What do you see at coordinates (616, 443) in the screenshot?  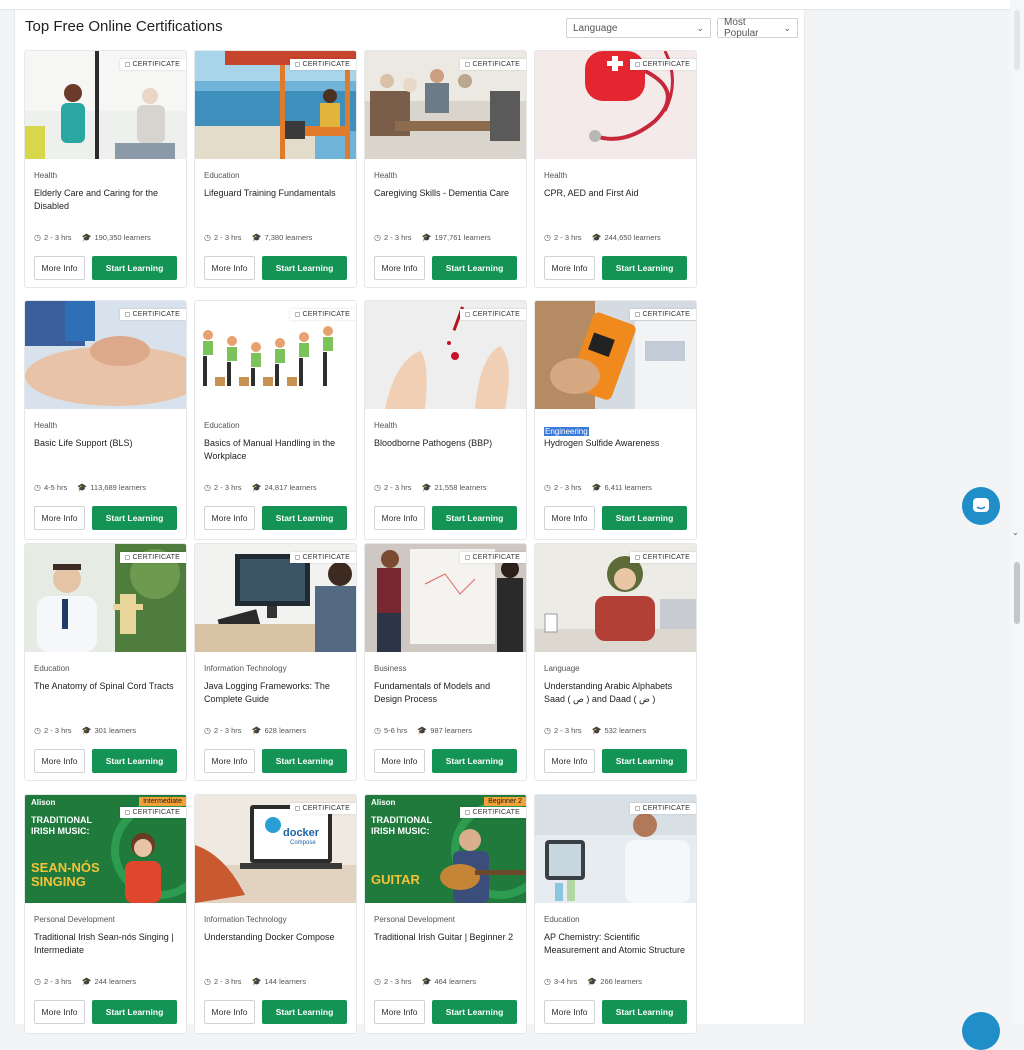 I see `course-title: Hydrogen Sulfide Awareness` at bounding box center [616, 443].